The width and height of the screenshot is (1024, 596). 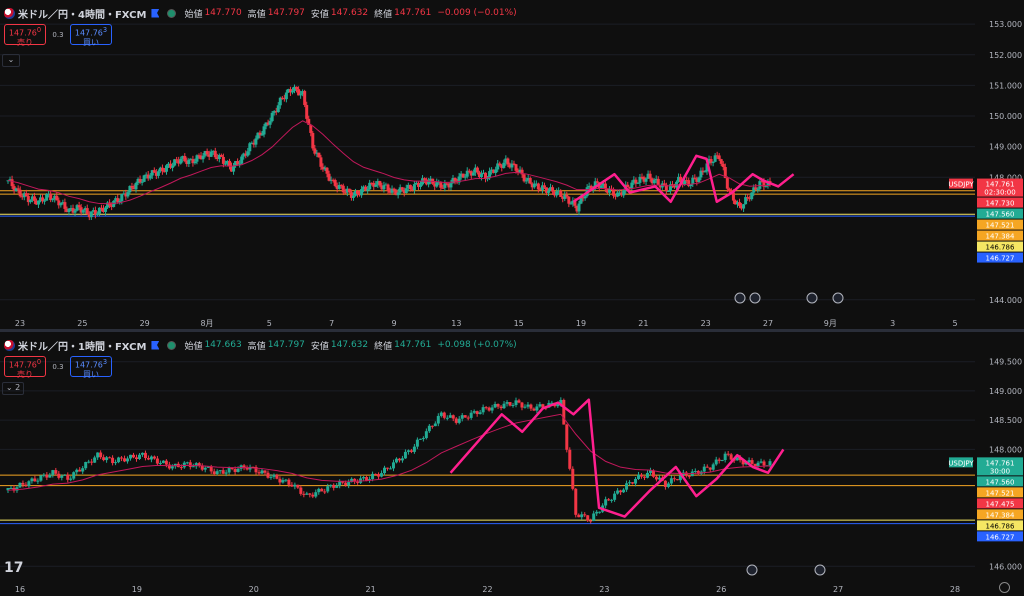 What do you see at coordinates (1000, 482) in the screenshot?
I see `price-level-label: 147.560` at bounding box center [1000, 482].